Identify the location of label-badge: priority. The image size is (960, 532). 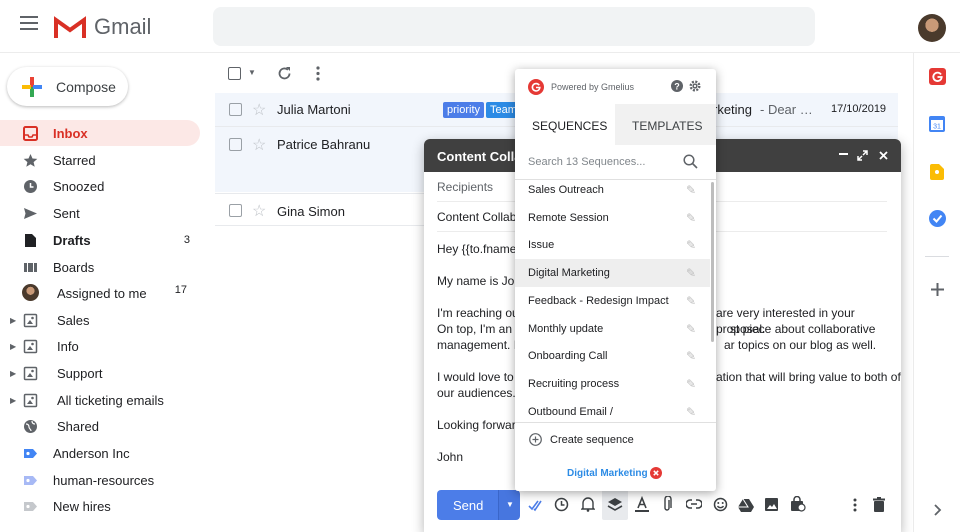
(464, 110).